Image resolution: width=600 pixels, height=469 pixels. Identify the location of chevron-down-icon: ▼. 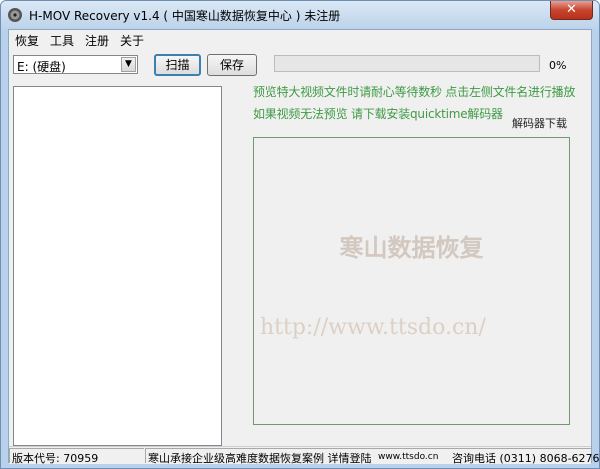
(128, 64).